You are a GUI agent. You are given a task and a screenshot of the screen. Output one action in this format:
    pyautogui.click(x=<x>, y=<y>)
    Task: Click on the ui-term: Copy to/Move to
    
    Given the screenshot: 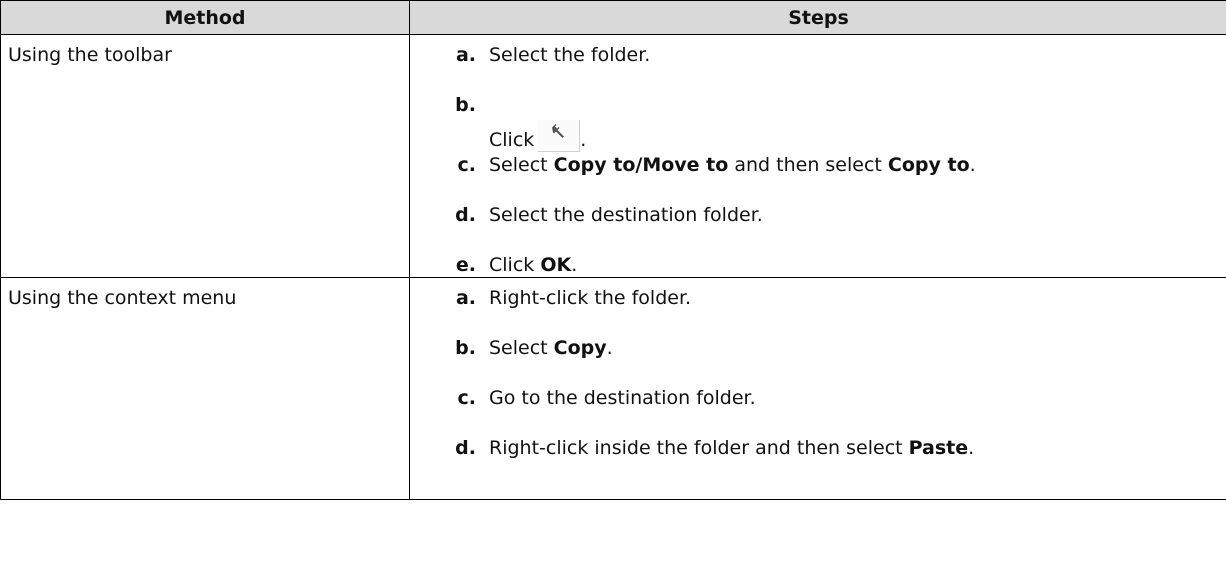 What is the action you would take?
    pyautogui.click(x=641, y=165)
    